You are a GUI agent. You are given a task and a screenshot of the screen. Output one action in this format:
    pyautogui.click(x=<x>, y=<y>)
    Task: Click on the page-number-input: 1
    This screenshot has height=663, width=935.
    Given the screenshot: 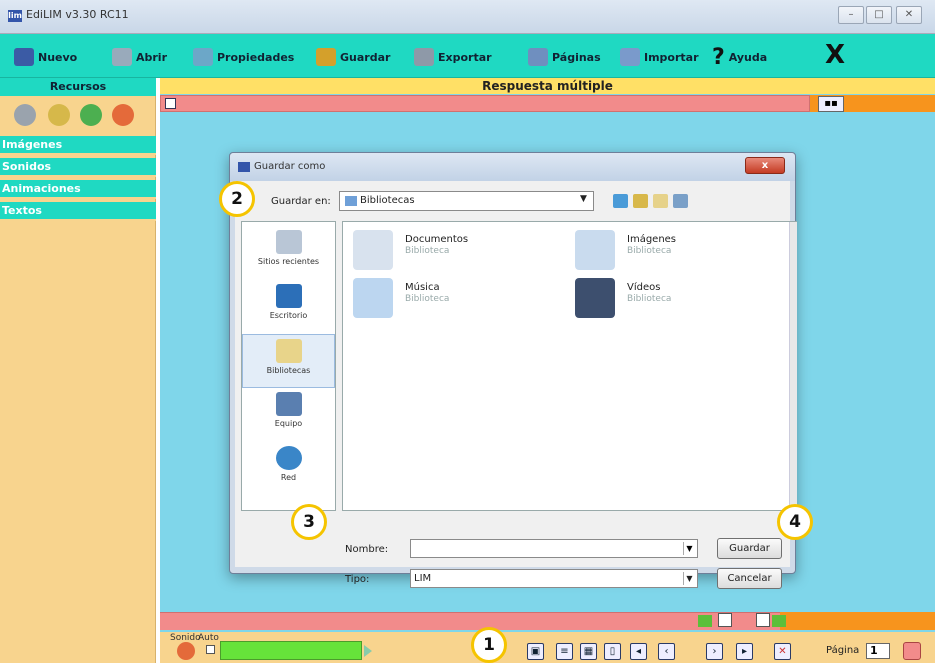 What is the action you would take?
    pyautogui.click(x=878, y=651)
    